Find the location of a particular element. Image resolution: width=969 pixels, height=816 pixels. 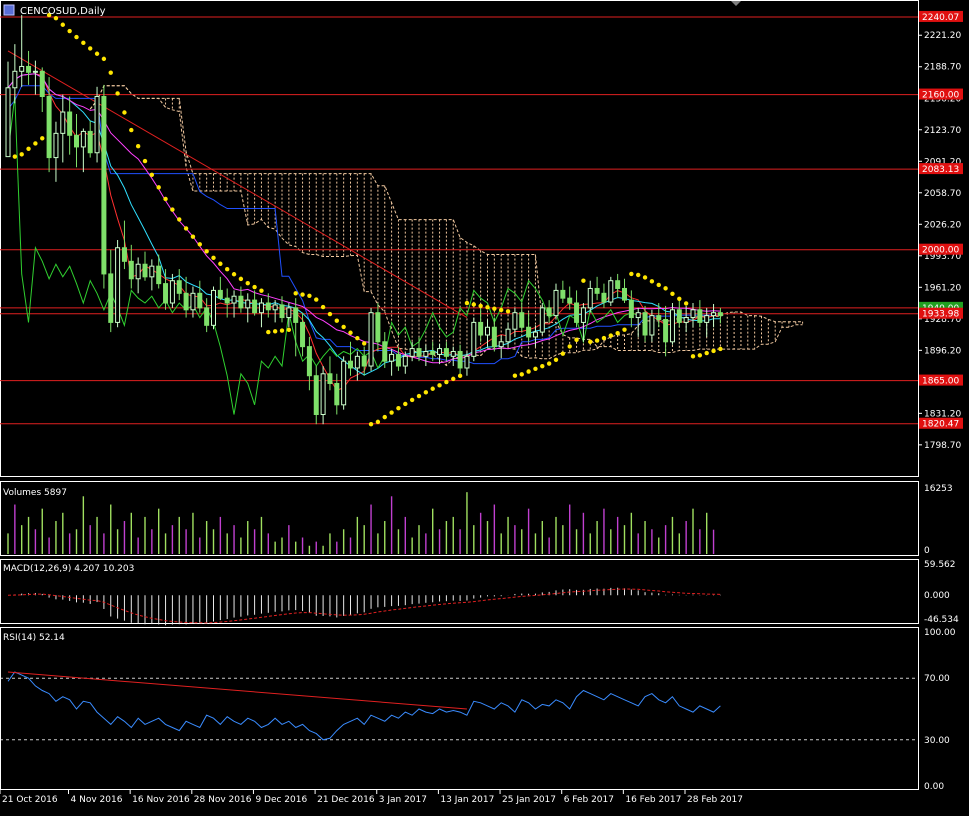

rsi-tick-label: 70.00 is located at coordinates (937, 679).